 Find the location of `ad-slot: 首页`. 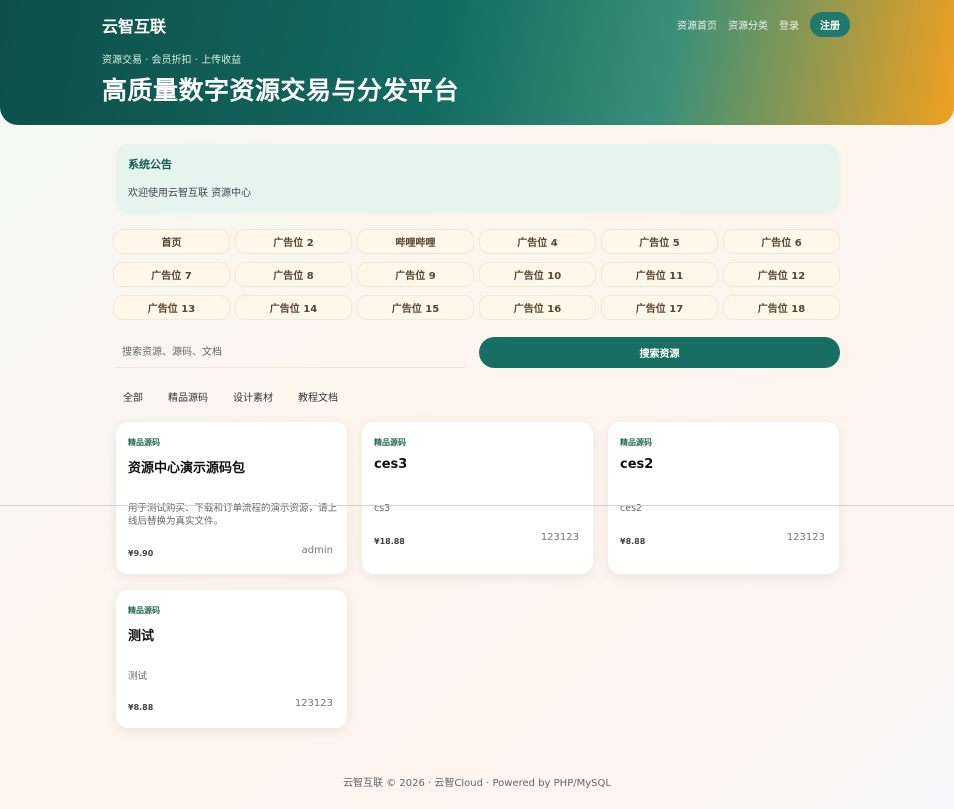

ad-slot: 首页 is located at coordinates (171, 241).